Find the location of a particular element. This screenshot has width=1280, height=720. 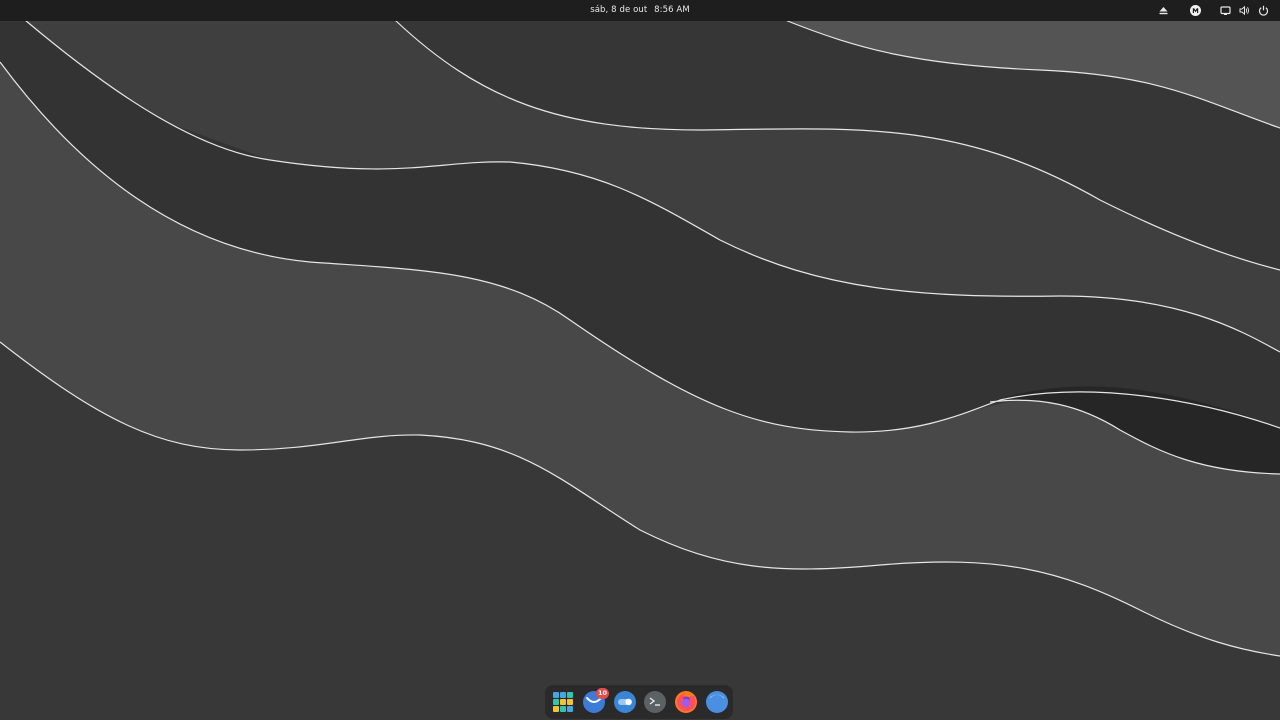

top-panel: sáb, 8 de out 8:56 AM is located at coordinates (640, 10).